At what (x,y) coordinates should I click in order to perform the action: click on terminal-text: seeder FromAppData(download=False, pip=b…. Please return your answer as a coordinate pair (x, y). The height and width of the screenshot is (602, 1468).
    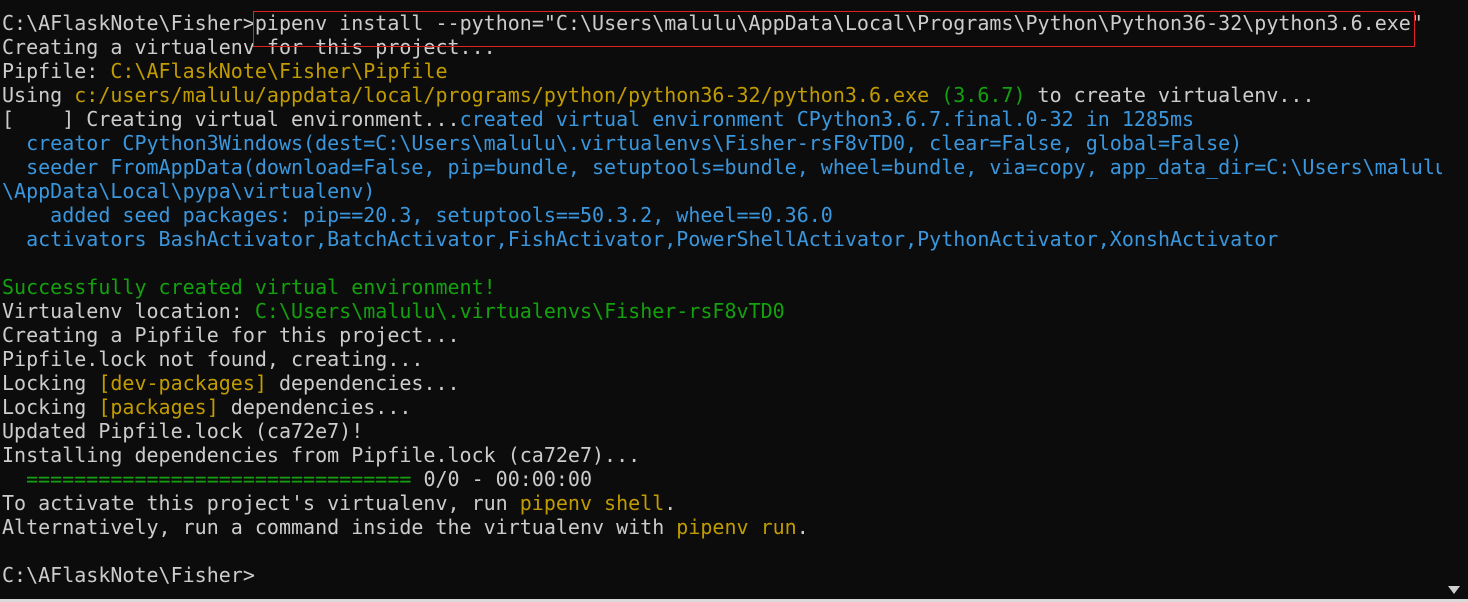
    Looking at the image, I should click on (724, 167).